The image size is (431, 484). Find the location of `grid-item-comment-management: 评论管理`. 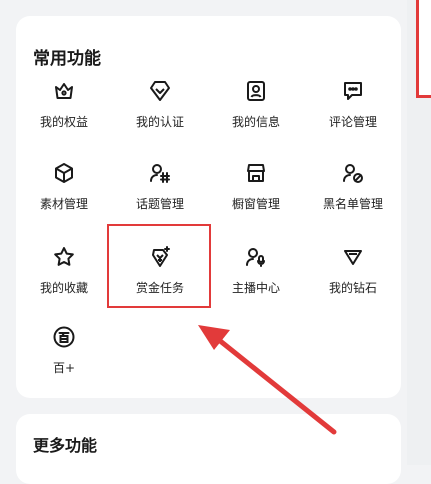

grid-item-comment-management: 评论管理 is located at coordinates (353, 109).